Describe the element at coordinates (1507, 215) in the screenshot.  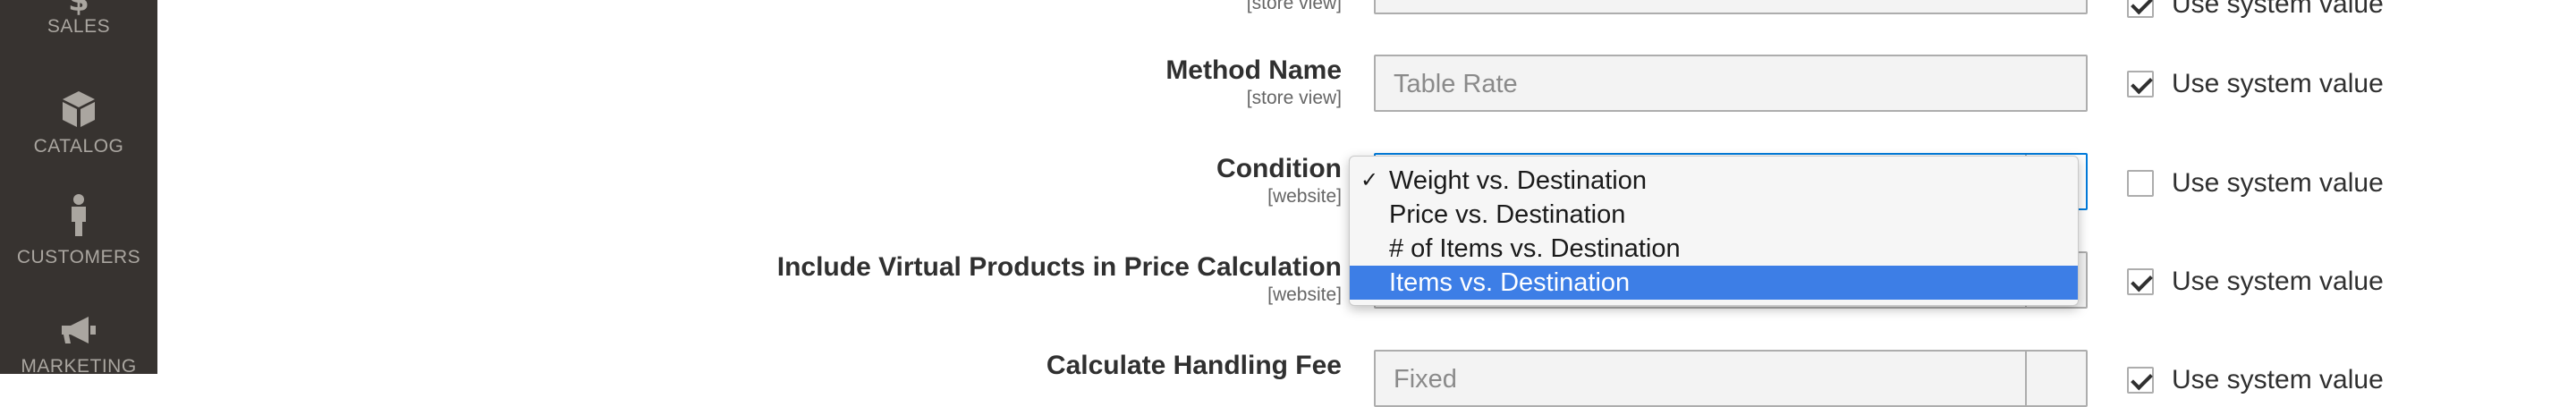
I see `option-label: Price vs. Destination` at that location.